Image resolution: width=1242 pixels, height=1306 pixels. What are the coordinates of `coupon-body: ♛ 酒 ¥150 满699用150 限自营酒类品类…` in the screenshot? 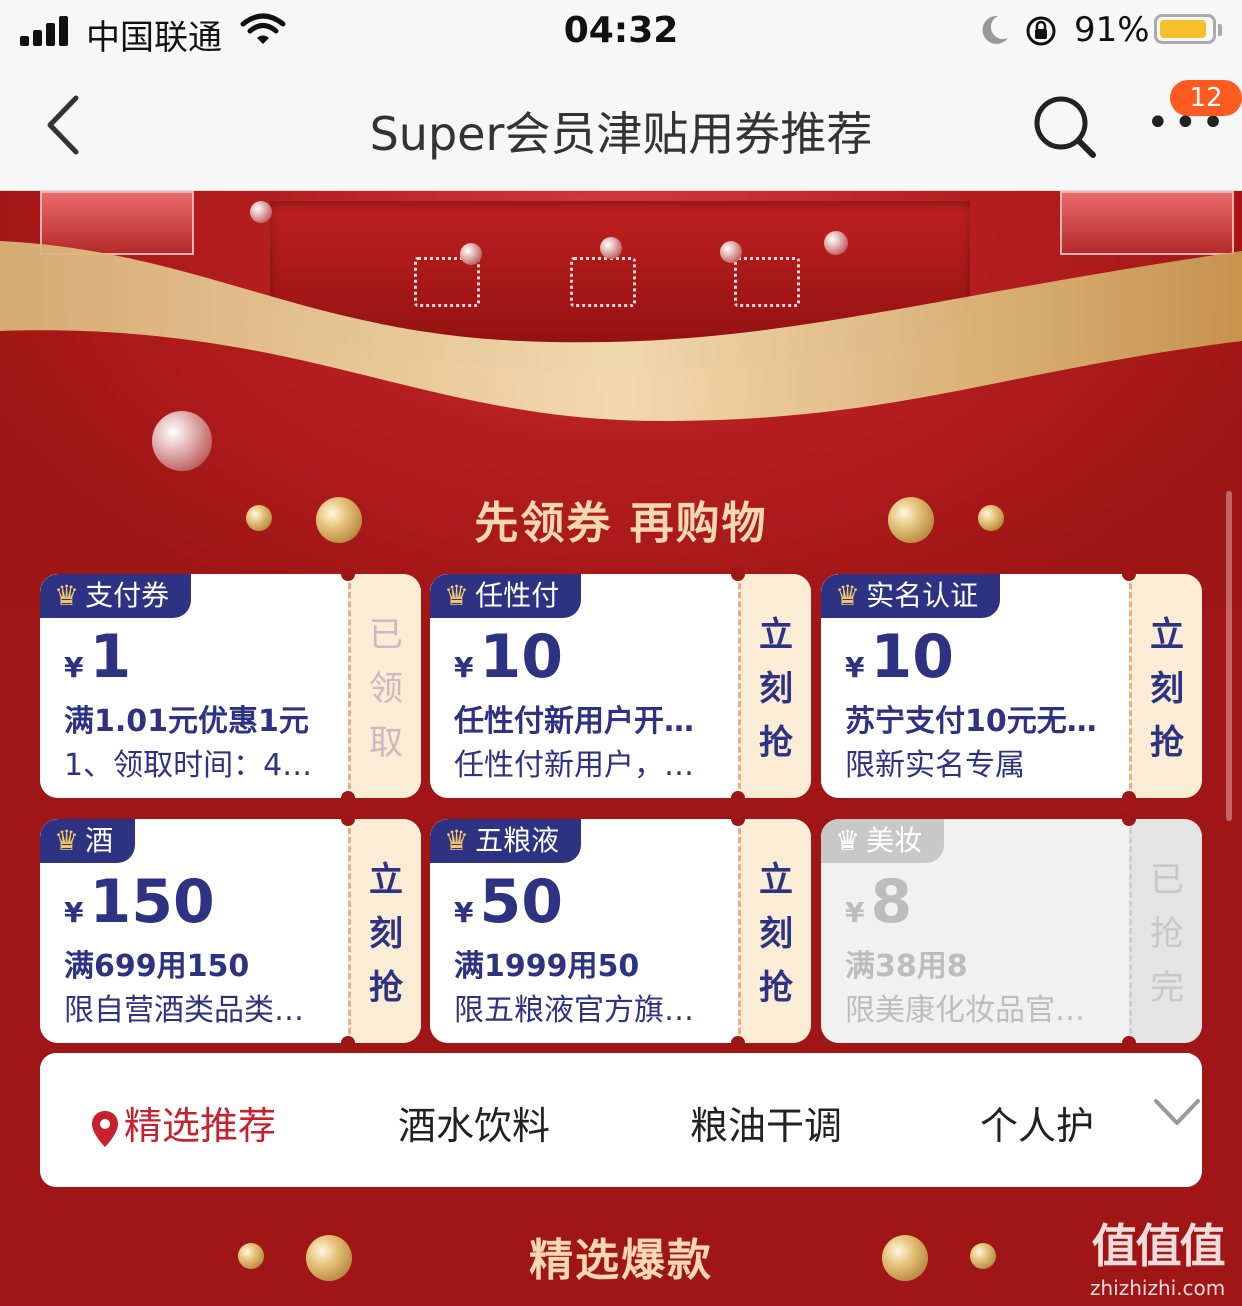 It's located at (194, 931).